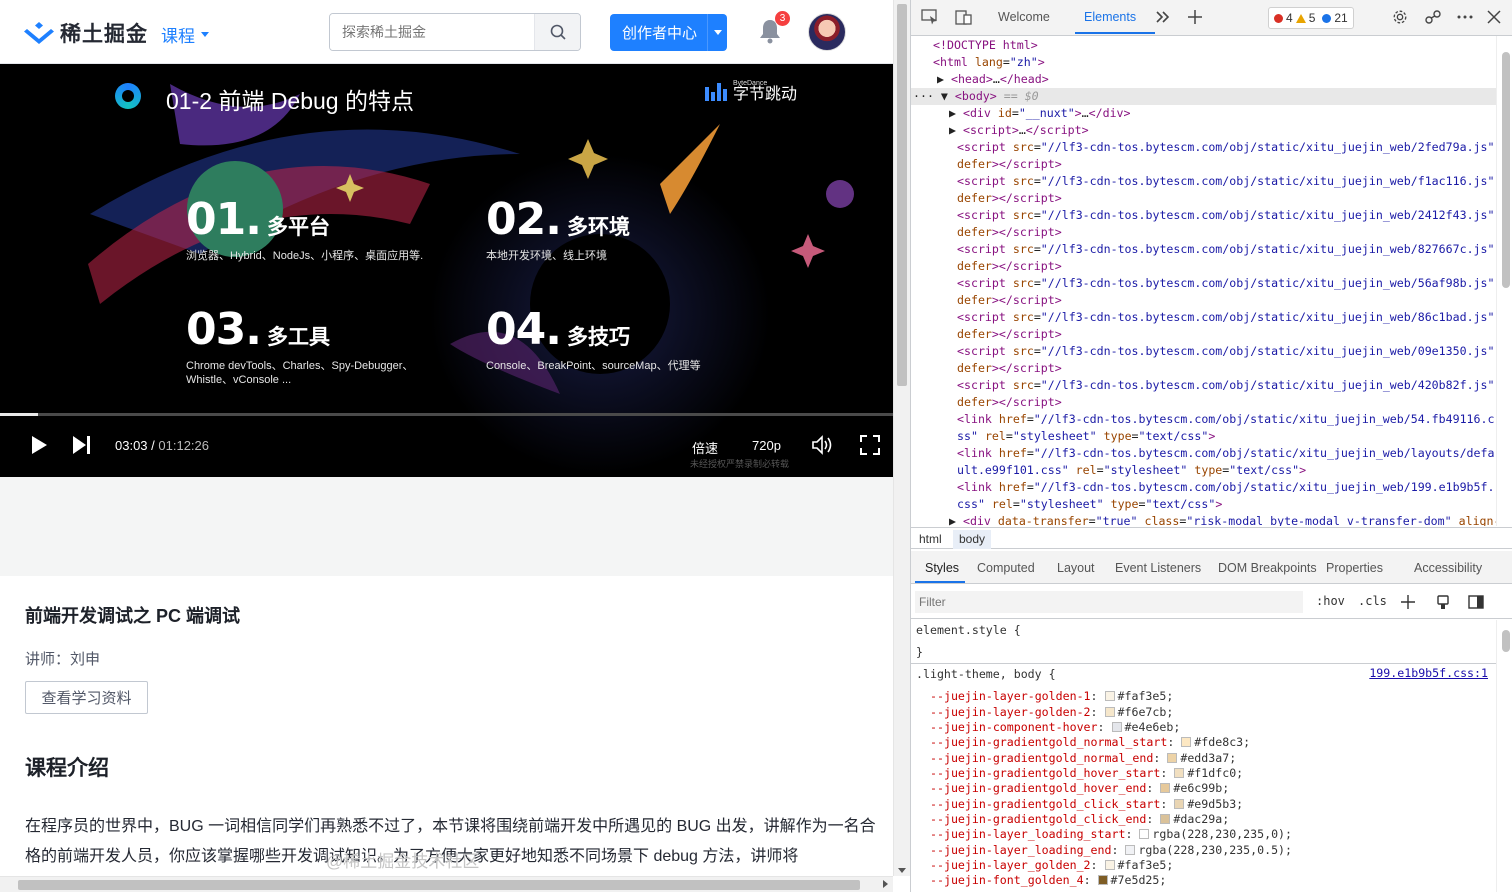 The image size is (1512, 892). What do you see at coordinates (705, 447) in the screenshot?
I see `playback-speed-button: 倍速` at bounding box center [705, 447].